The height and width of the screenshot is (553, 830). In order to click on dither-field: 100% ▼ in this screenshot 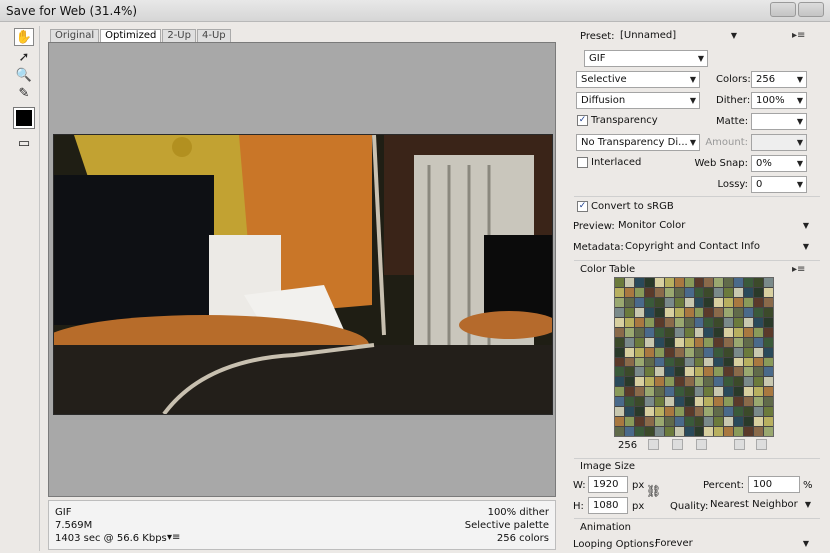, I will do `click(779, 100)`.